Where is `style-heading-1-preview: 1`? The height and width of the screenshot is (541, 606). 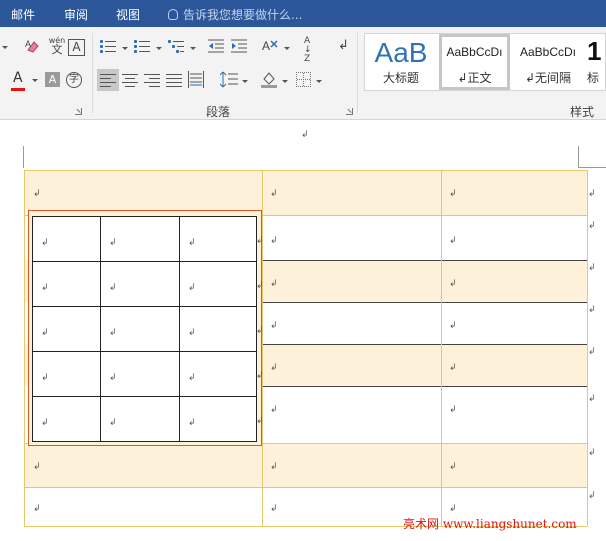
style-heading-1-preview: 1 is located at coordinates (594, 51).